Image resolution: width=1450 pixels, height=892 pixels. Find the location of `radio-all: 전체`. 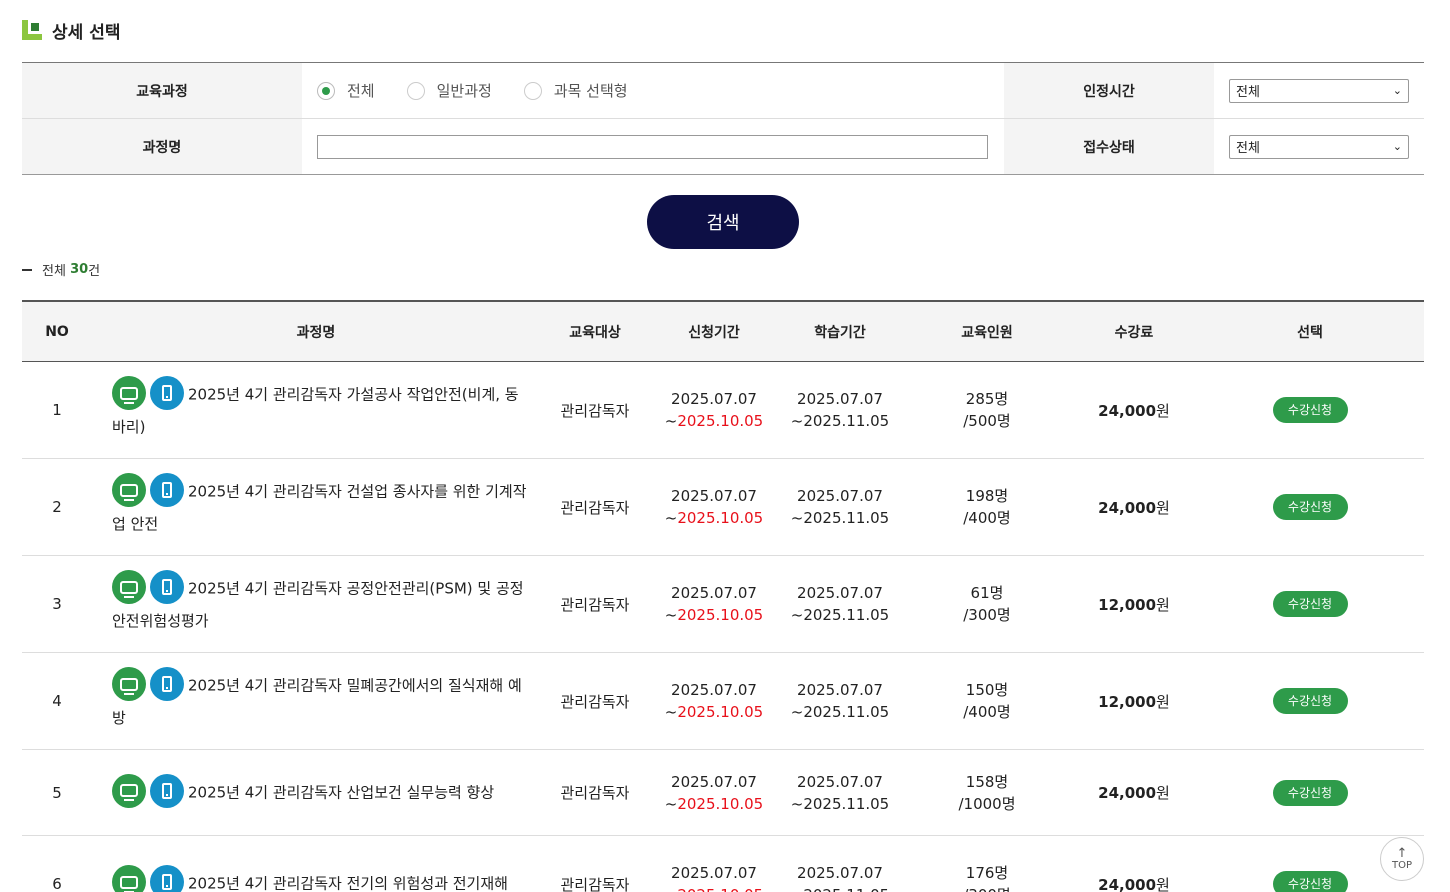

radio-all: 전체 is located at coordinates (346, 90).